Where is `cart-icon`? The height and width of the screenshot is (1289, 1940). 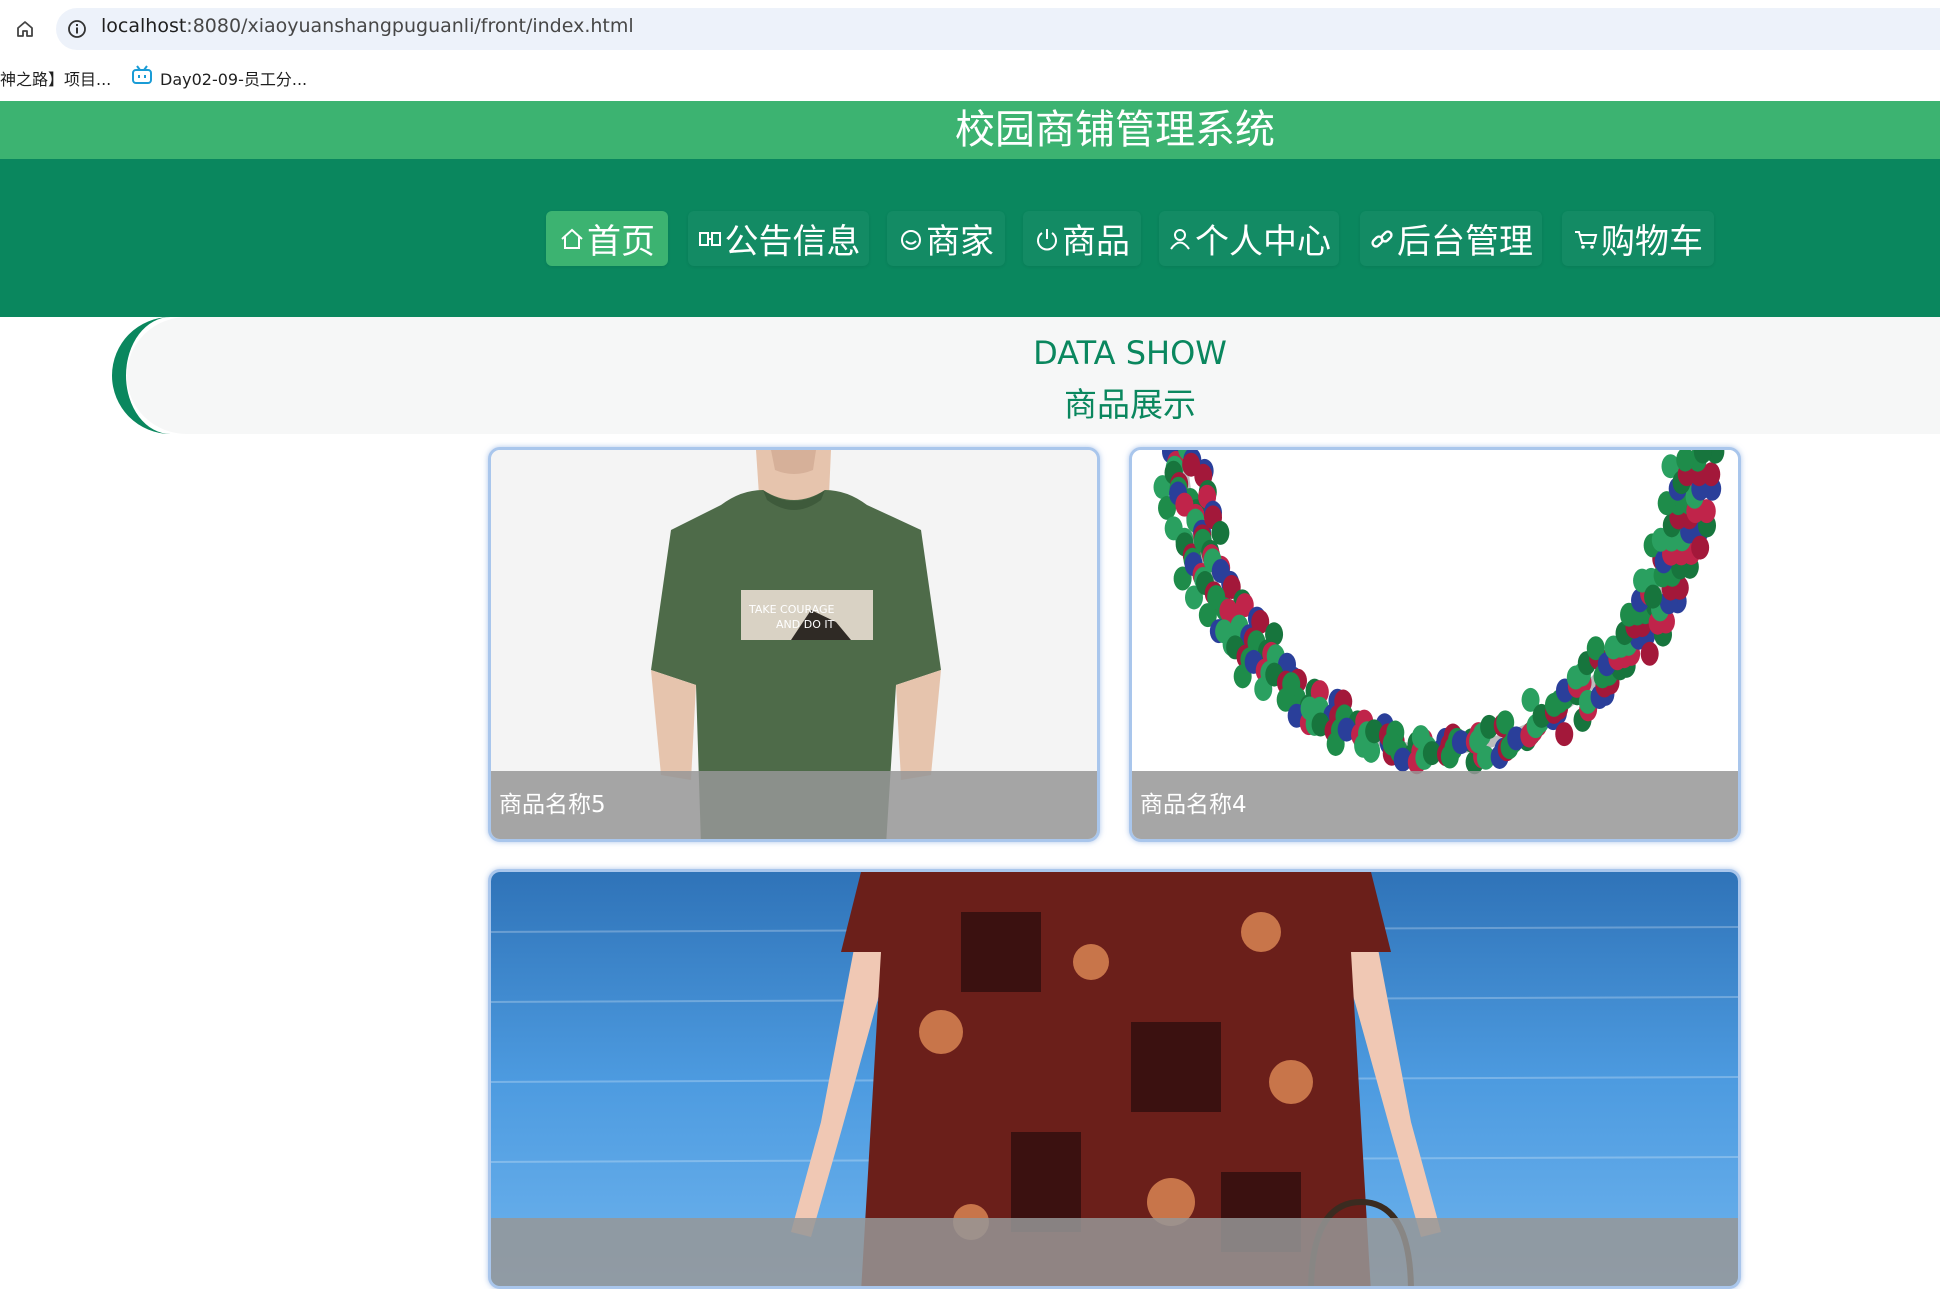
cart-icon is located at coordinates (1586, 239).